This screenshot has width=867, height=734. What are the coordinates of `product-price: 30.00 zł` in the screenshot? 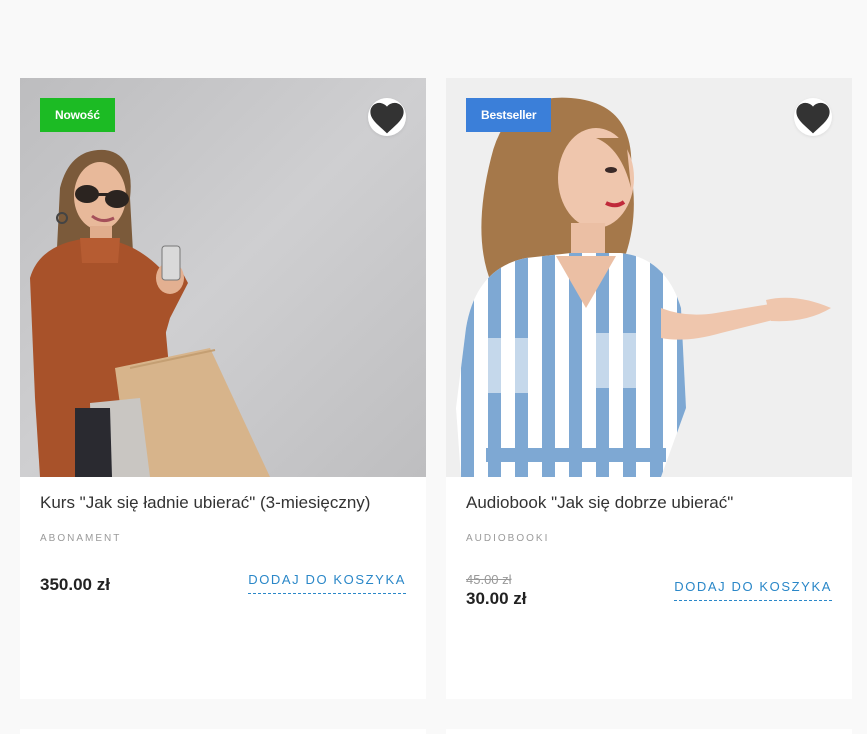 It's located at (496, 598).